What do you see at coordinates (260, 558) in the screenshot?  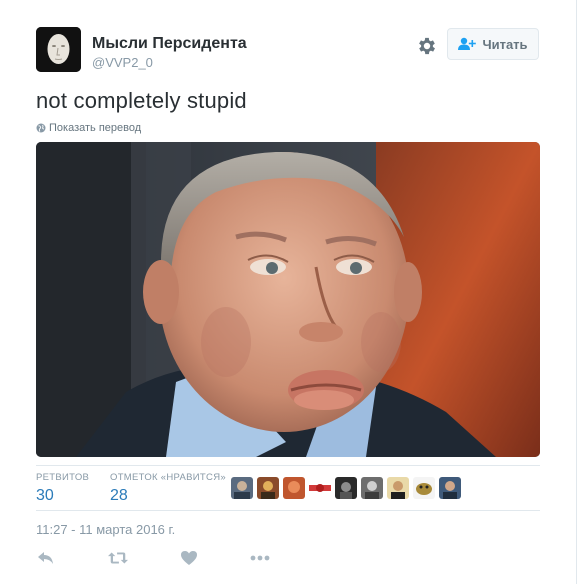 I see `more-icon` at bounding box center [260, 558].